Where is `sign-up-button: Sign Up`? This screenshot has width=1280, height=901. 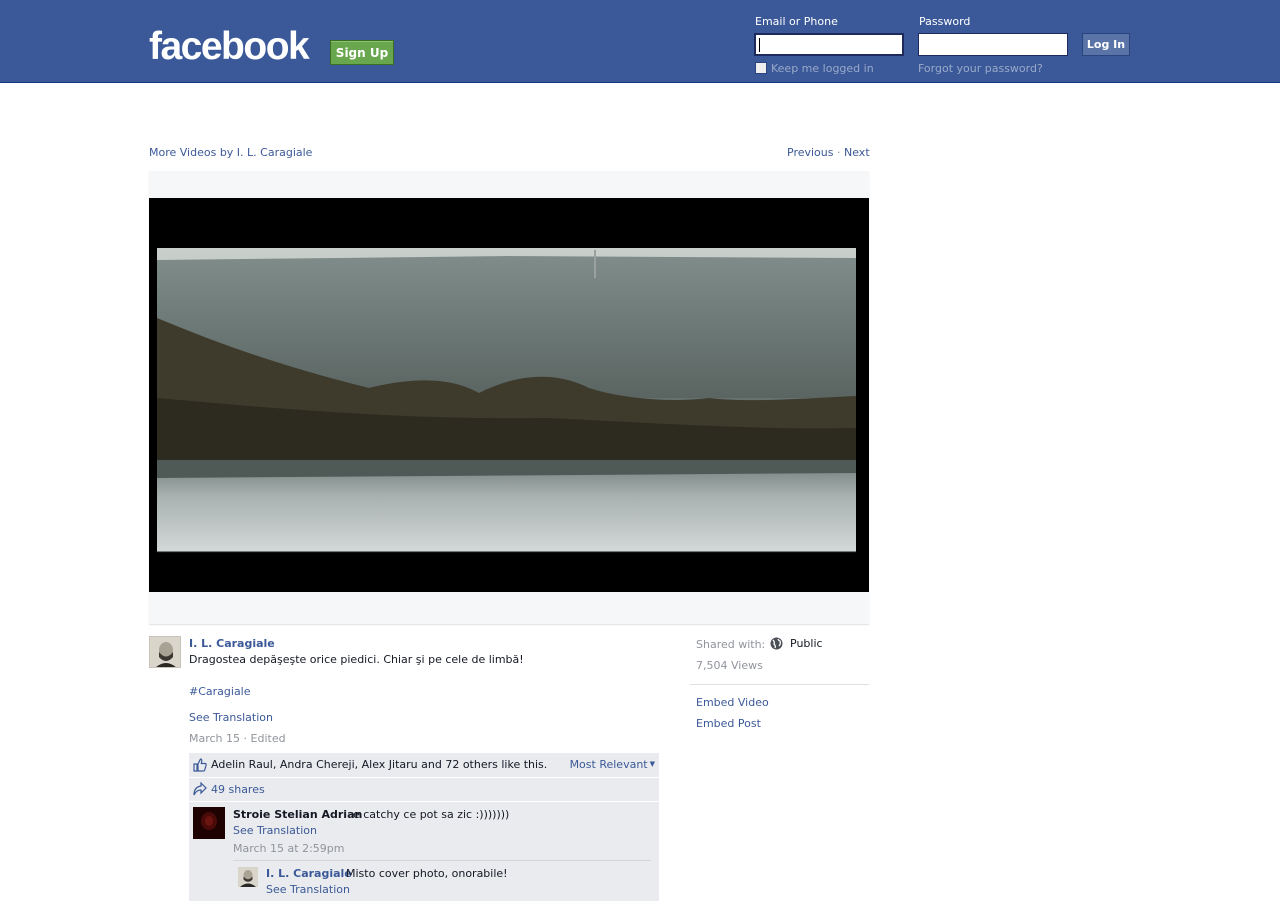
sign-up-button: Sign Up is located at coordinates (362, 52).